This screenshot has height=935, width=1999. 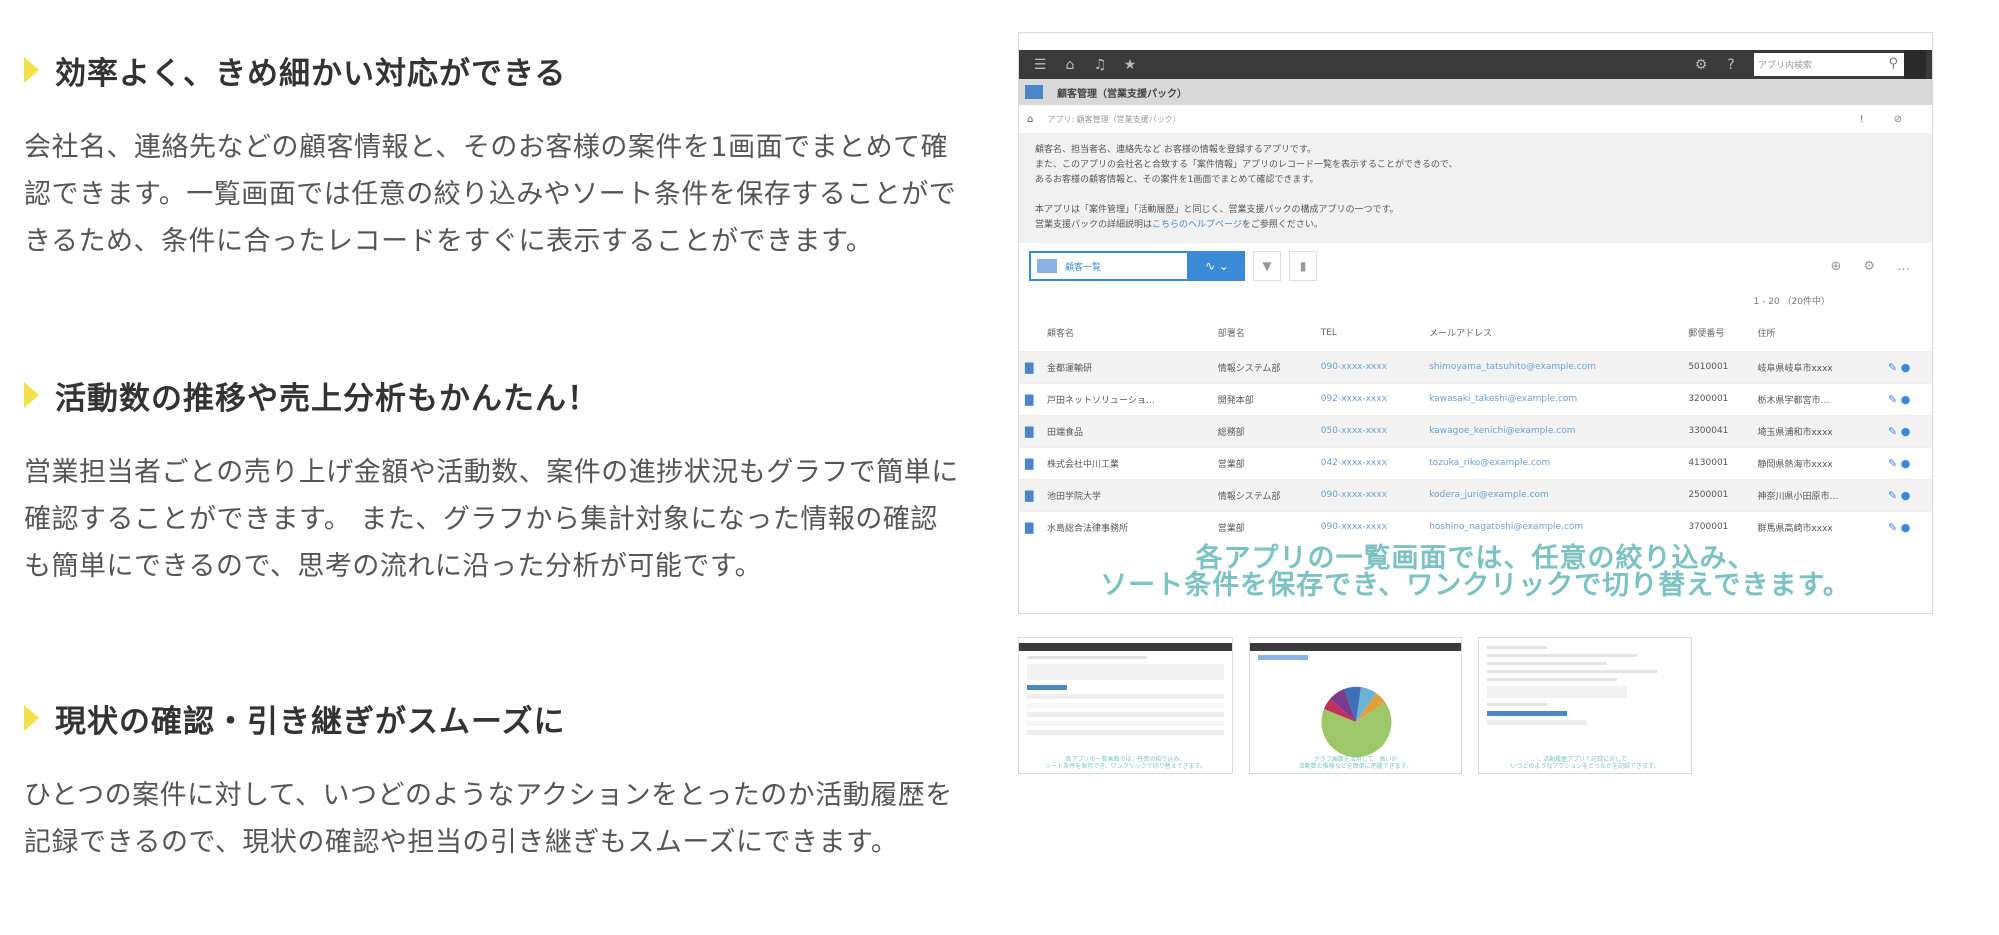 I want to click on table-cell: 水島総合法律事務所, so click(x=1126, y=526).